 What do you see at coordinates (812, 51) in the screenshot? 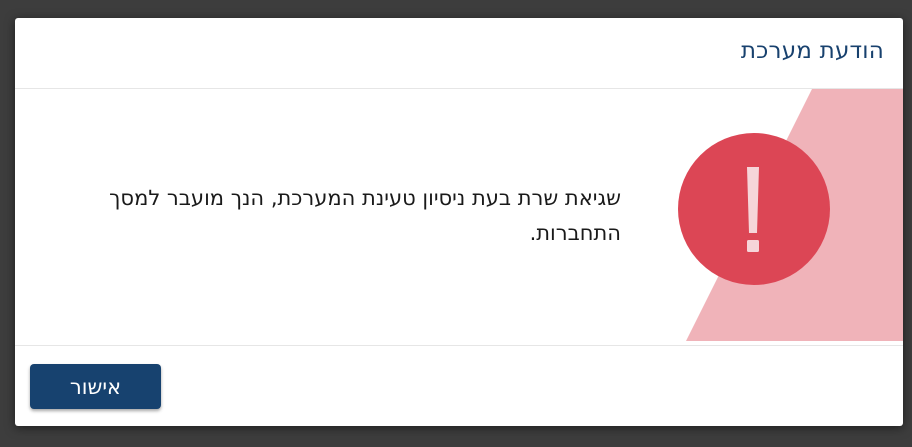
I see `dialog-title: הודעת מערכת` at bounding box center [812, 51].